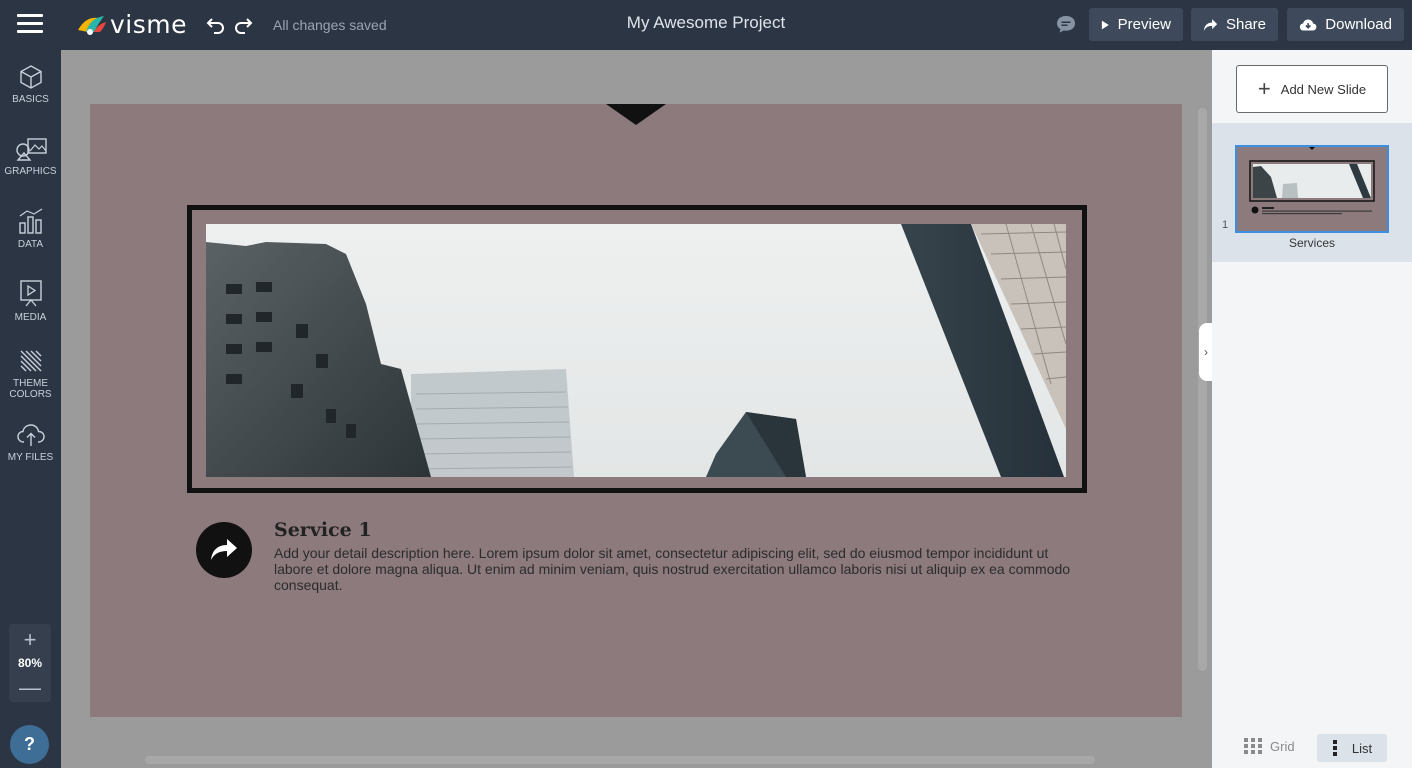 This screenshot has height=768, width=1412. I want to click on sidebar-label-graphics: GRAPHICS, so click(30, 171).